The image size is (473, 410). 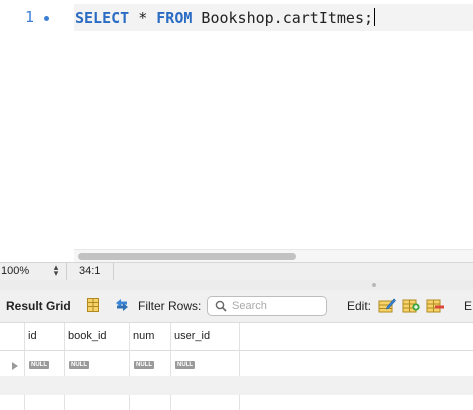 I want to click on add-row-icon, so click(x=411, y=305).